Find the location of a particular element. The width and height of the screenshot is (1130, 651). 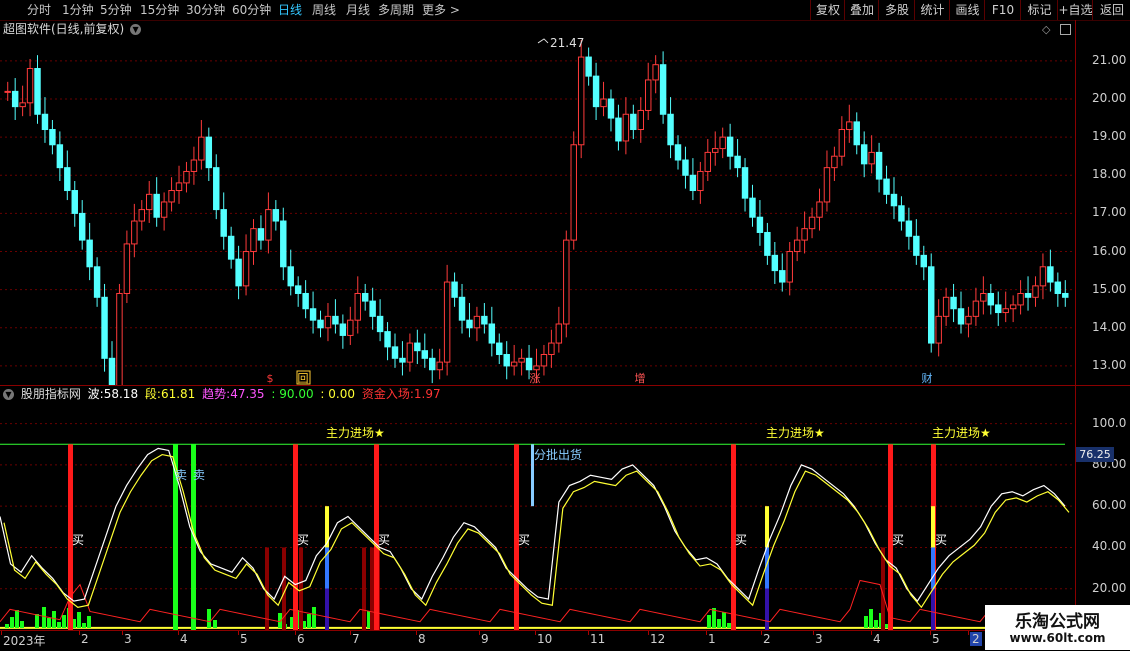

toolbar-button-2: 多股 is located at coordinates (896, 10).